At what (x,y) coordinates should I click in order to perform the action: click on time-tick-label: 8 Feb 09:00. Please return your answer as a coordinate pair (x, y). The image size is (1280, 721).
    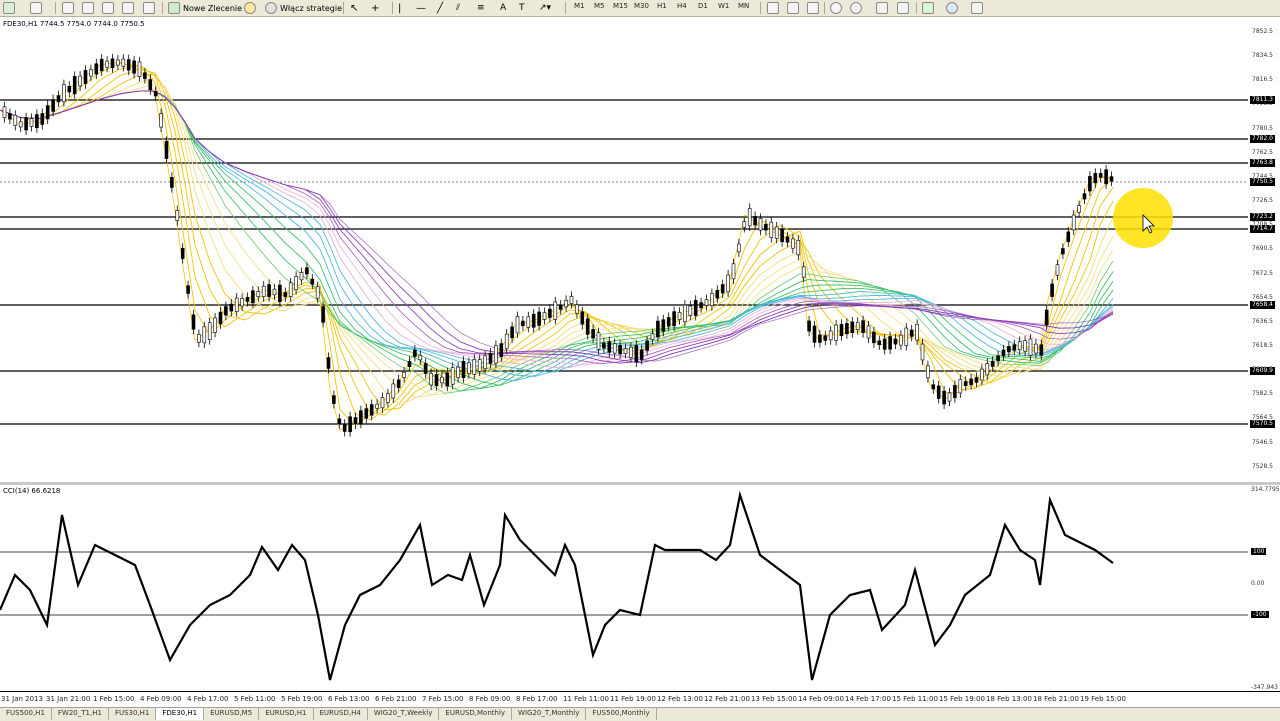
    Looking at the image, I should click on (490, 699).